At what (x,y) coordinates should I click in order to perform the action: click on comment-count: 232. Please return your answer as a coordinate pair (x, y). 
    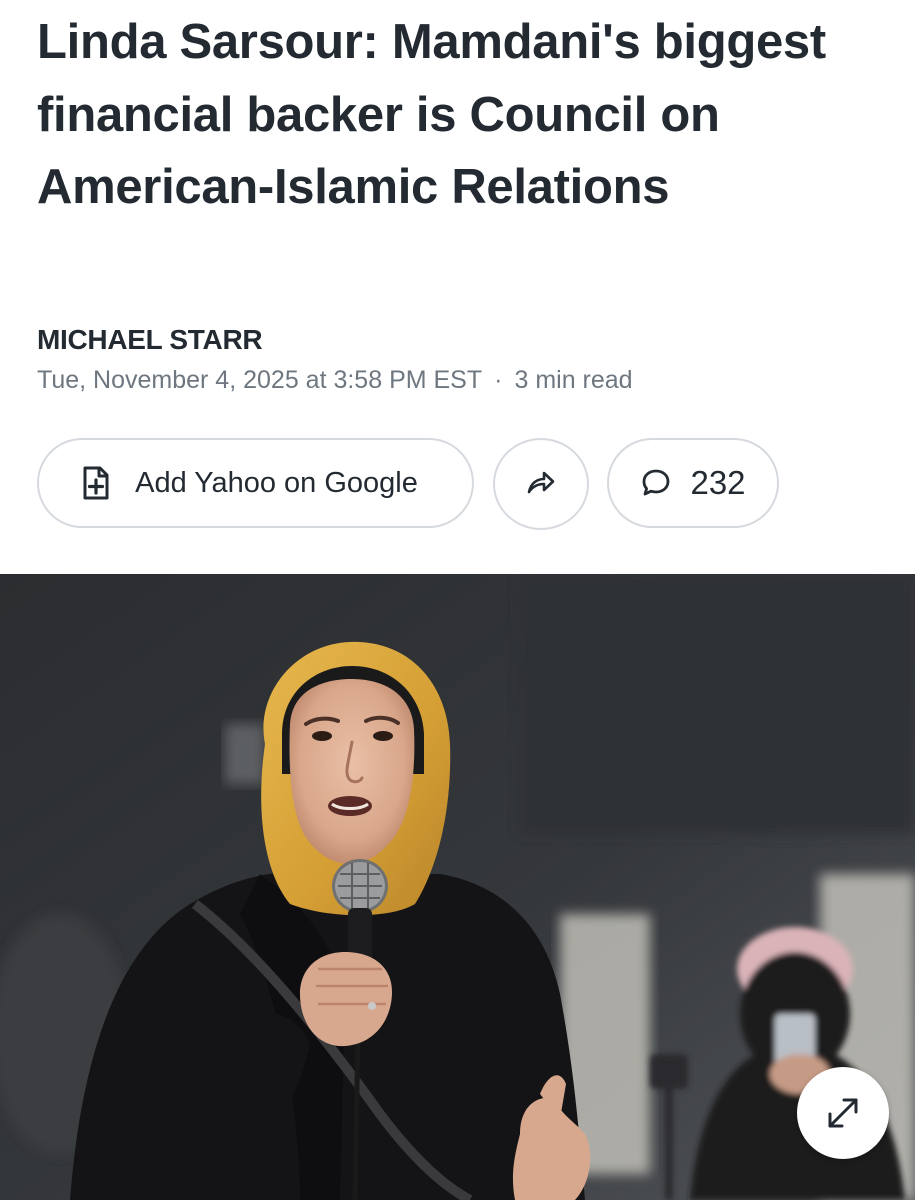
    Looking at the image, I should click on (718, 482).